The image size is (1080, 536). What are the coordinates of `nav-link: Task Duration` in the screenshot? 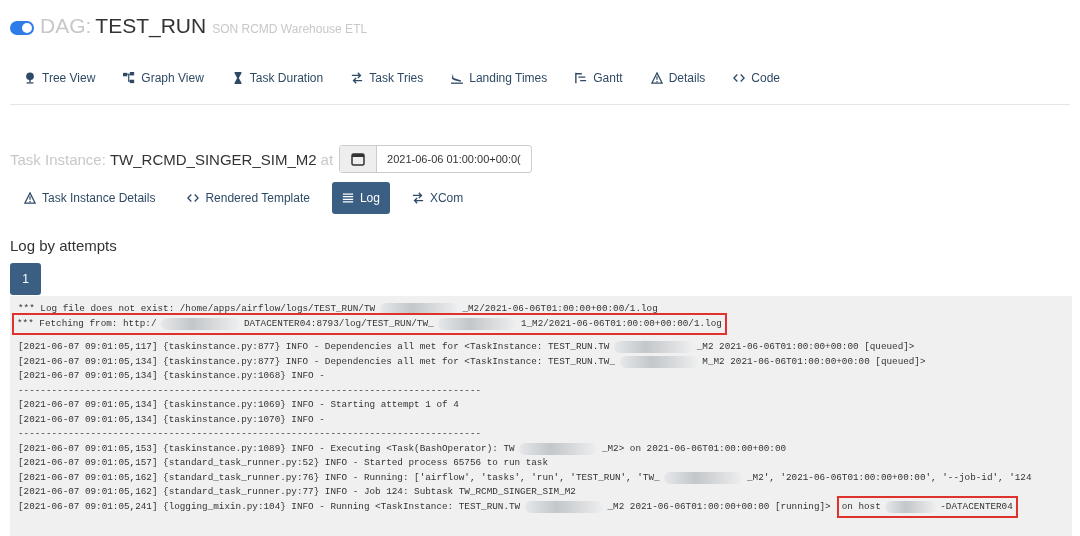 It's located at (277, 78).